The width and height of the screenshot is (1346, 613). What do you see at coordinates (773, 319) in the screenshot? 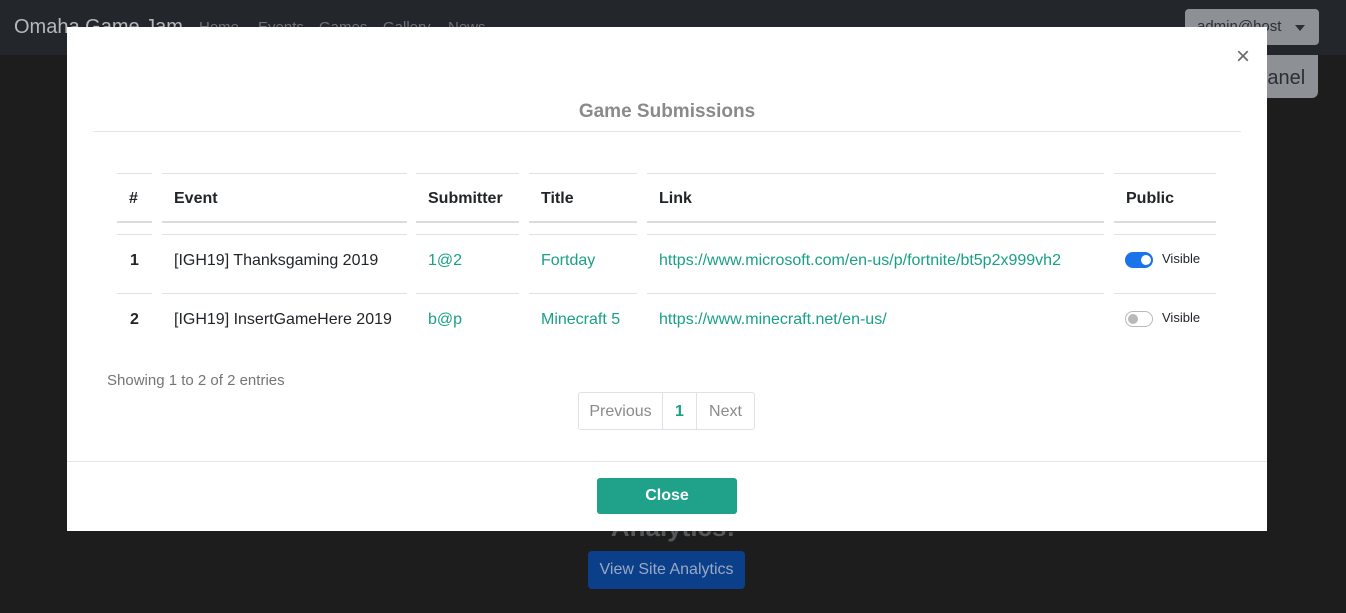
I see `row-2-url-link: https://www.minecraft.net/en-us/` at bounding box center [773, 319].